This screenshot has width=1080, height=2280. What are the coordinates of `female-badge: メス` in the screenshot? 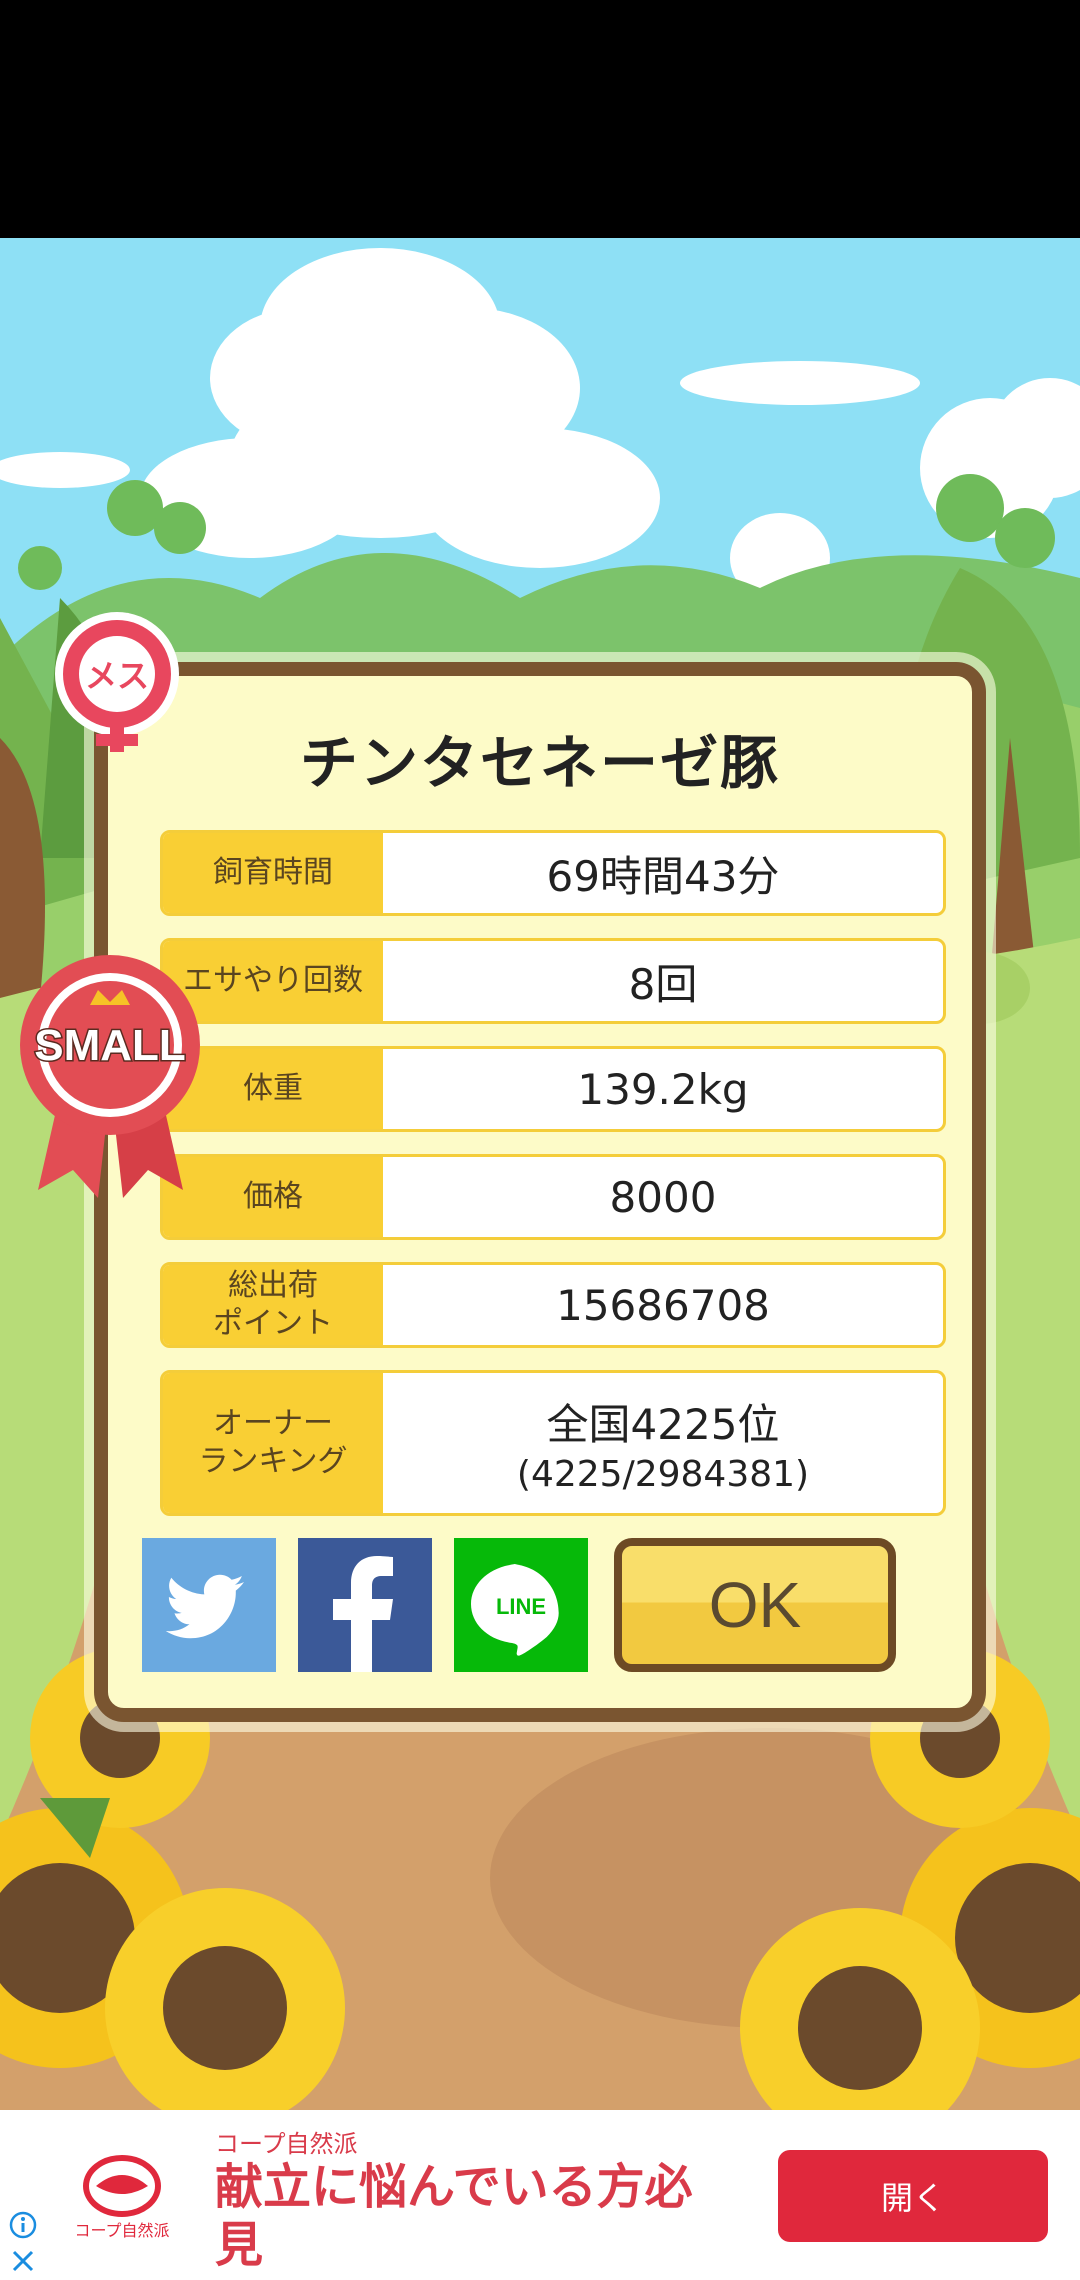 It's located at (117, 682).